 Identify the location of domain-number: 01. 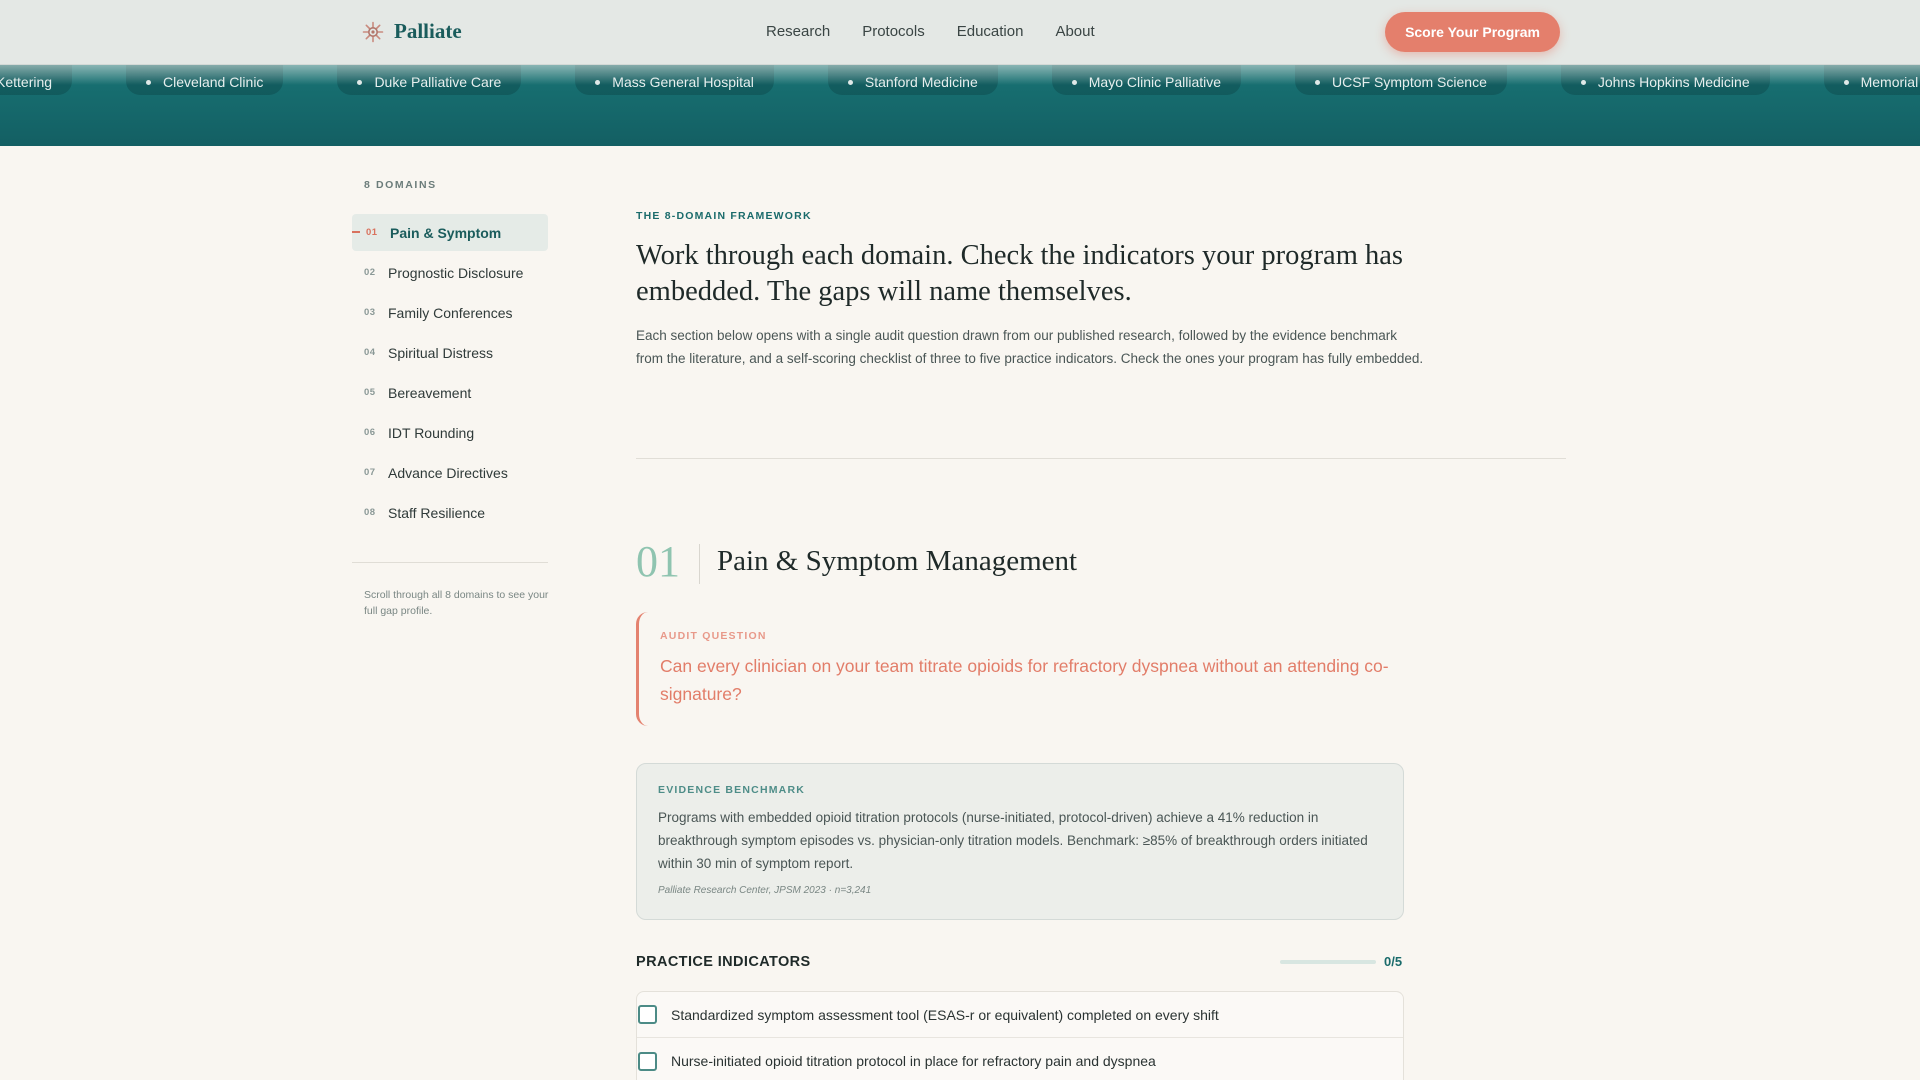
(658, 561).